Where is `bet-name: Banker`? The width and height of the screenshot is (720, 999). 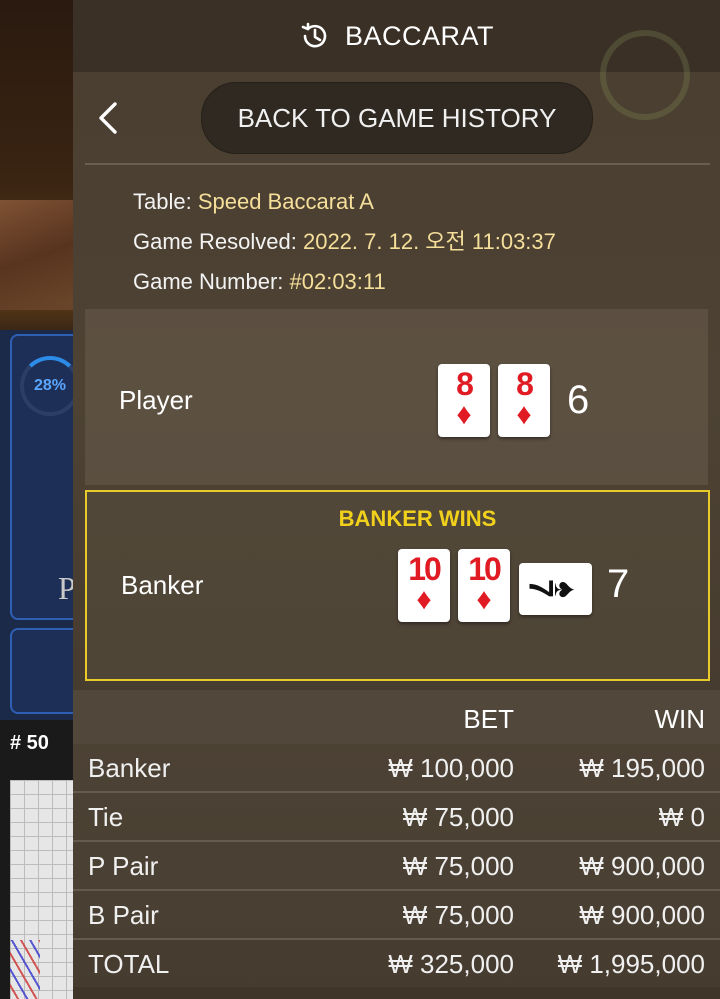 bet-name: Banker is located at coordinates (129, 768).